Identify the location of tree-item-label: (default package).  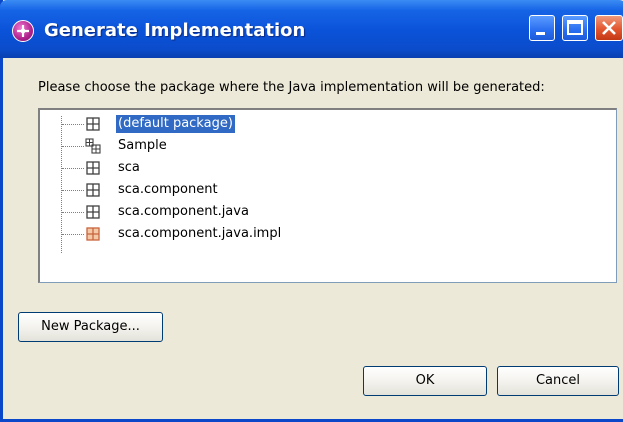
(175, 124).